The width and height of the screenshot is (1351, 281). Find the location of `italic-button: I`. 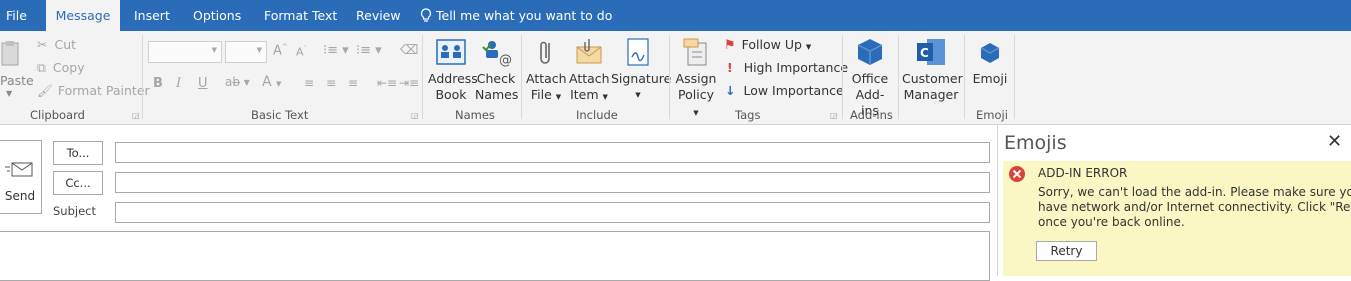

italic-button: I is located at coordinates (178, 83).